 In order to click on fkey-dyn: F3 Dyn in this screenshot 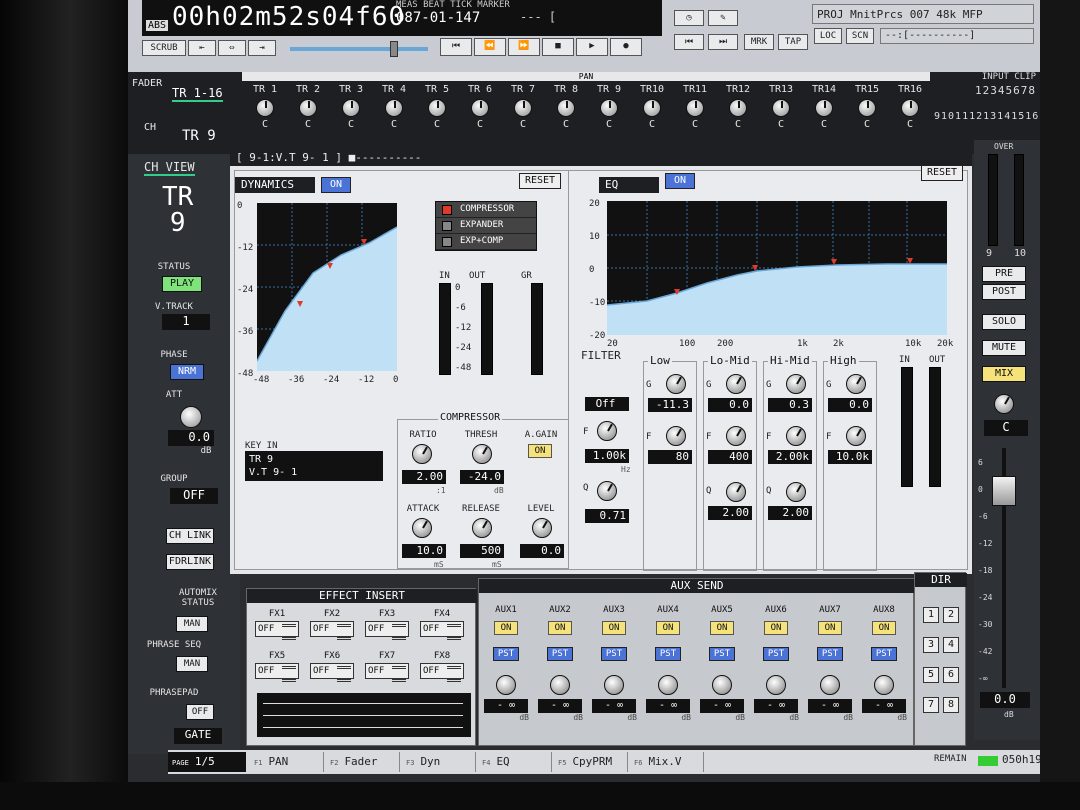, I will do `click(439, 762)`.